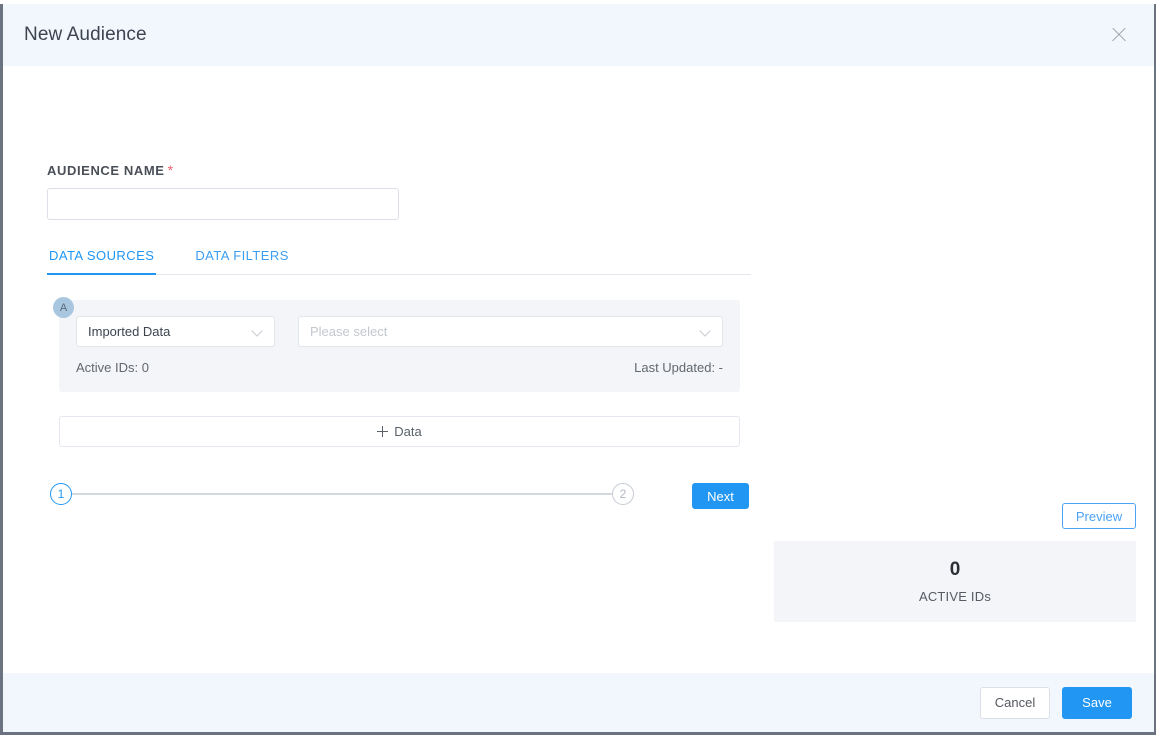 Image resolution: width=1156 pixels, height=735 pixels. What do you see at coordinates (955, 581) in the screenshot?
I see `active-ids-stat-card: 0 ACTIVE IDs` at bounding box center [955, 581].